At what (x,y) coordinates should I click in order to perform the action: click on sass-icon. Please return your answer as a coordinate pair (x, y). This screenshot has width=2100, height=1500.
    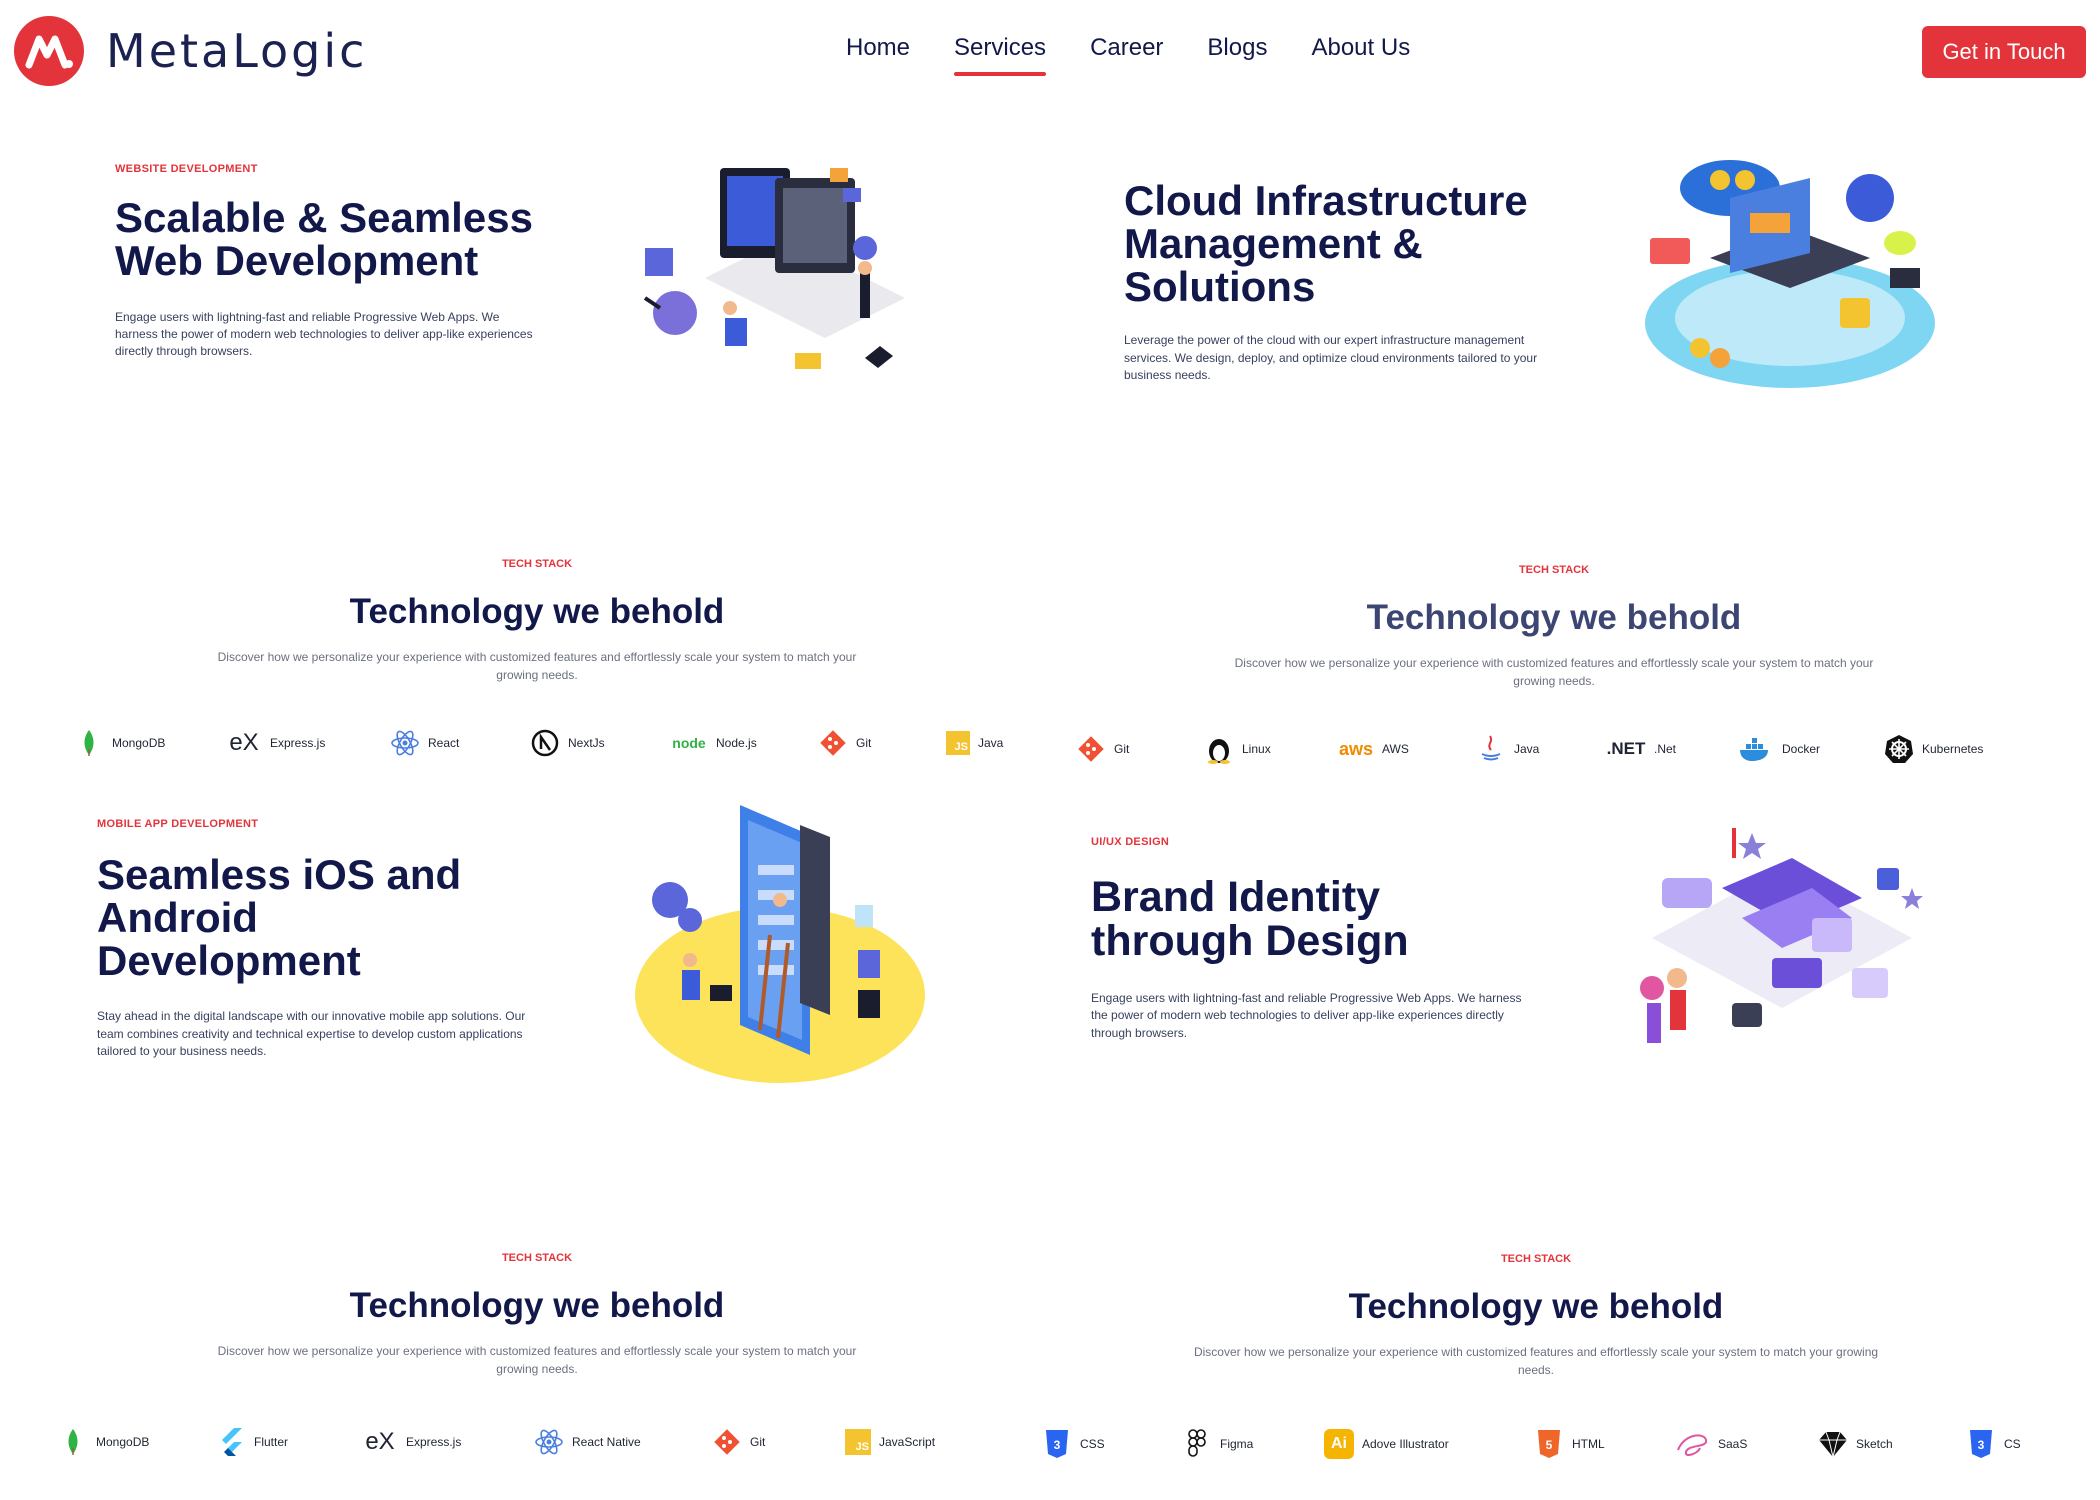
    Looking at the image, I should click on (1692, 1444).